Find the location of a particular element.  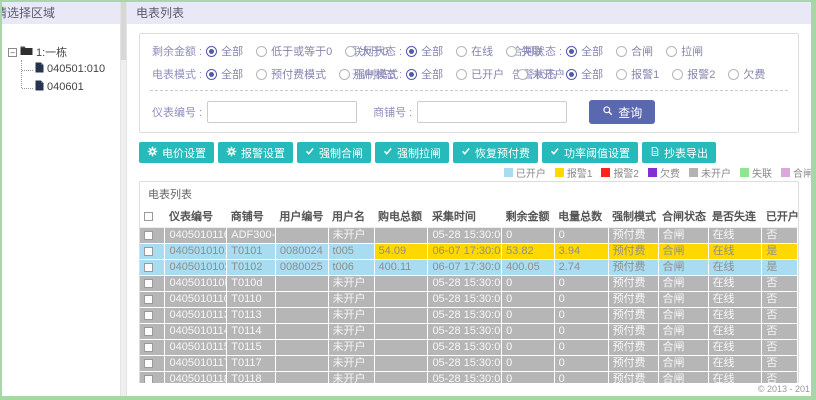

table-cell: 否 is located at coordinates (779, 363).